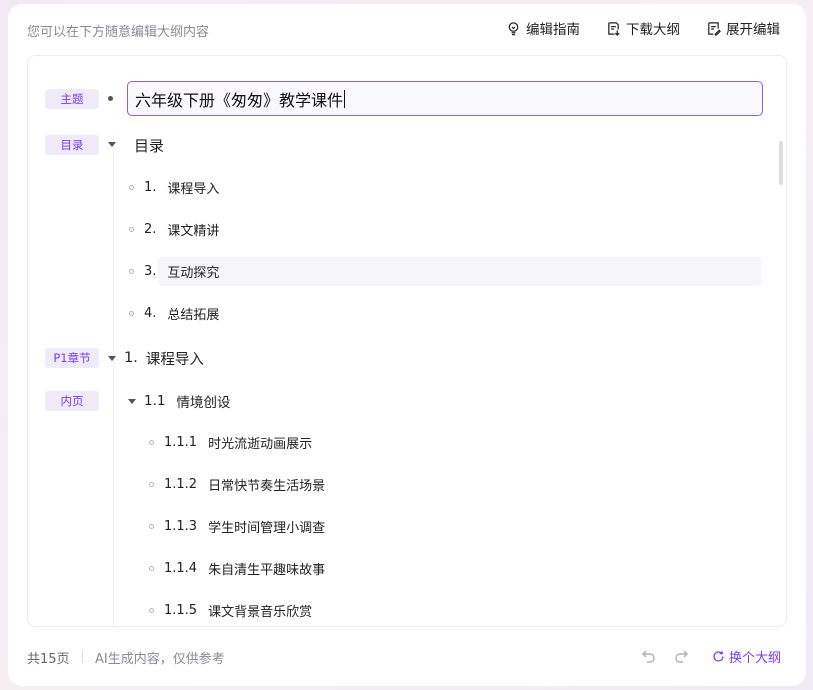 This screenshot has width=813, height=690. I want to click on chapter-row: 1. 课程导入, so click(156, 358).